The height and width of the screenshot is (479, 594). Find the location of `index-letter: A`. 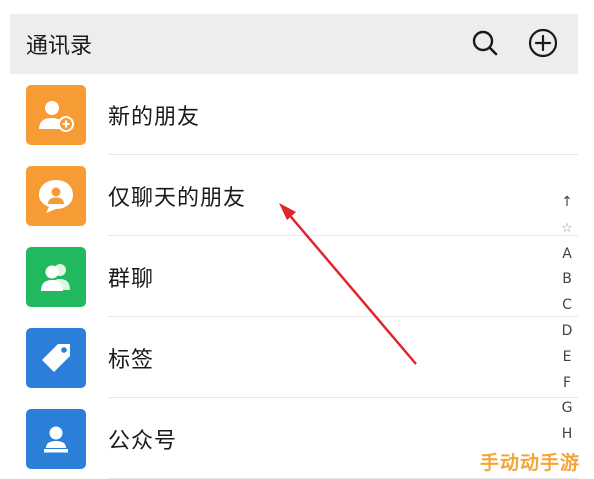

index-letter: A is located at coordinates (567, 255).